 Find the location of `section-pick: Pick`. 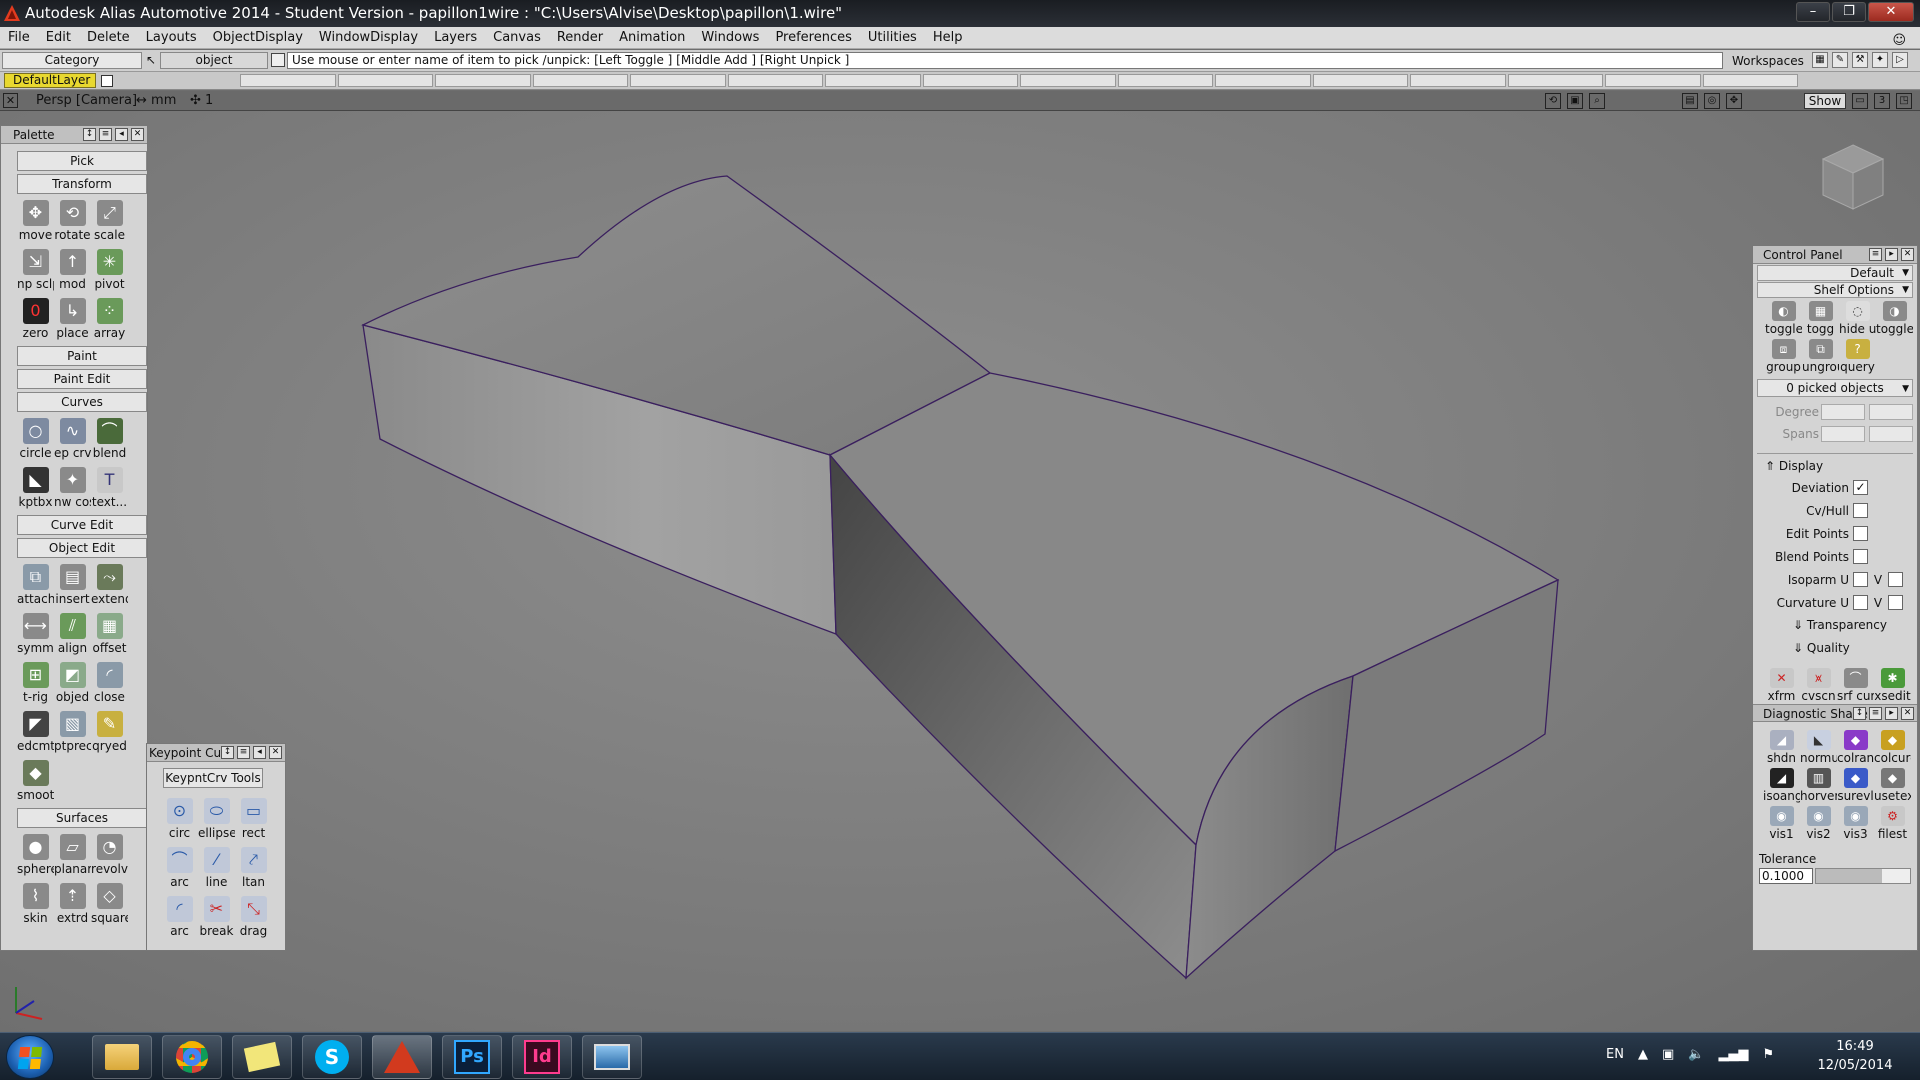

section-pick: Pick is located at coordinates (82, 161).